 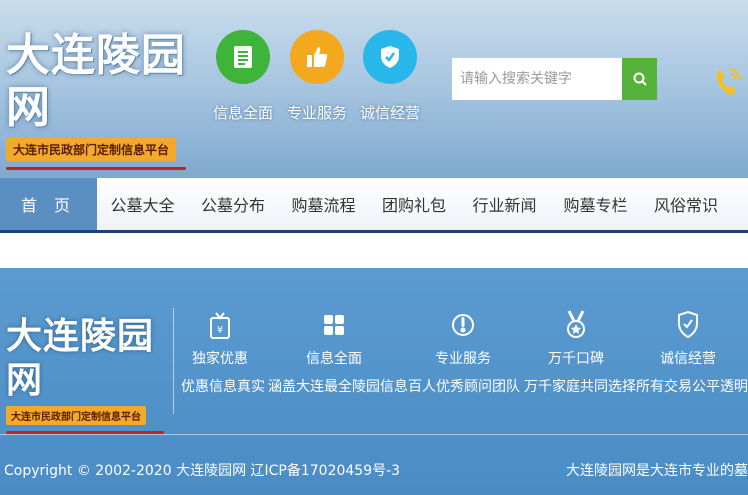 What do you see at coordinates (576, 325) in the screenshot?
I see `medal-icon` at bounding box center [576, 325].